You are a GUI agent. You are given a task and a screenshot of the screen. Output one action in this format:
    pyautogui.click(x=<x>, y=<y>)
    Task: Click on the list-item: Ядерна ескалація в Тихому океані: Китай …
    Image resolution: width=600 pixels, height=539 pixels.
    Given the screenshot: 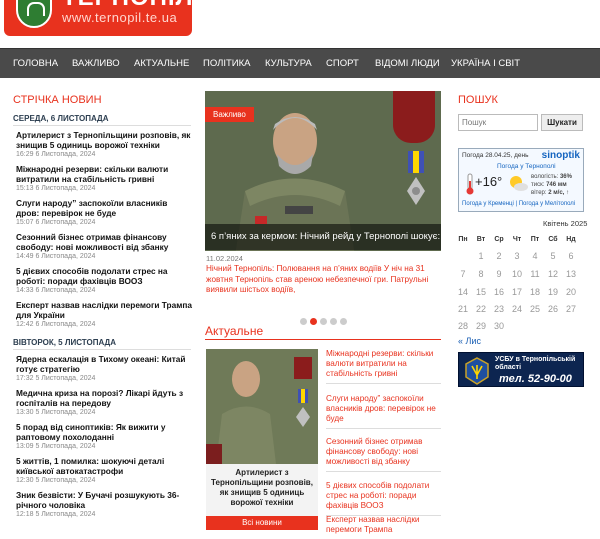 What is the action you would take?
    pyautogui.click(x=104, y=368)
    